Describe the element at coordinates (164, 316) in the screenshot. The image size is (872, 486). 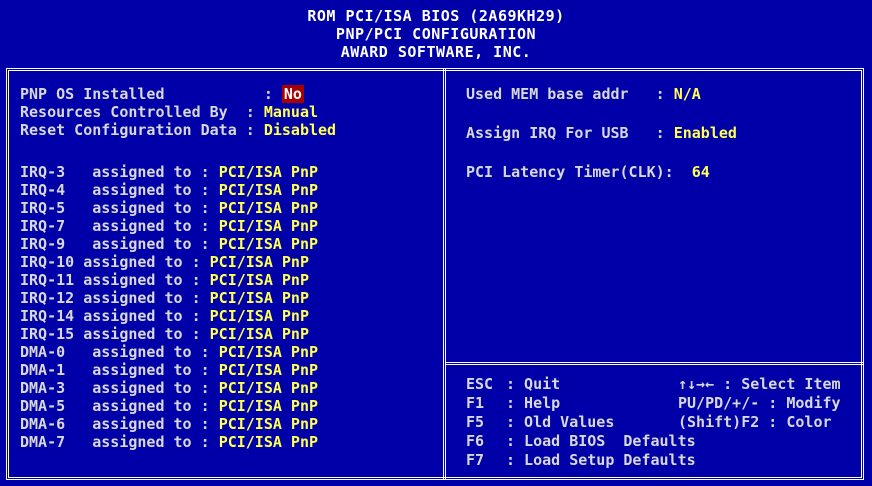
I see `irq-row: IRQ-14 assigned to : PCI/ISA PnP` at that location.